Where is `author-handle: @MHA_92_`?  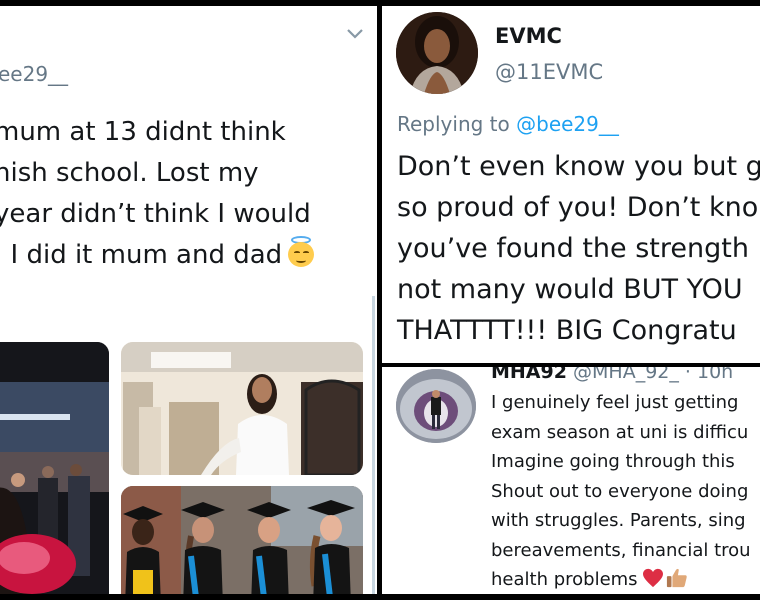 author-handle: @MHA_92_ is located at coordinates (626, 375).